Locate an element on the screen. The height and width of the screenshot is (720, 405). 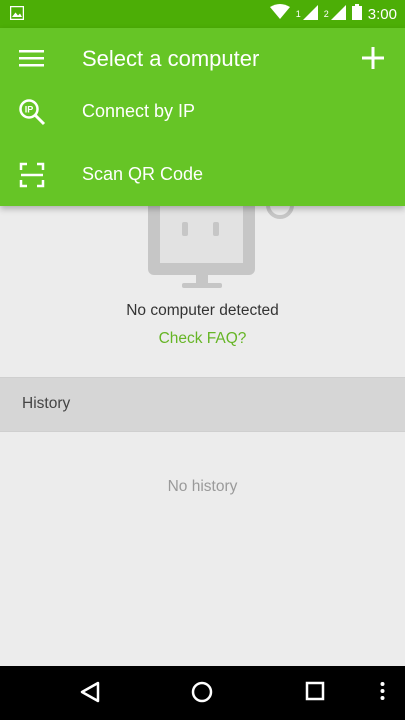
home-icon is located at coordinates (202, 694).